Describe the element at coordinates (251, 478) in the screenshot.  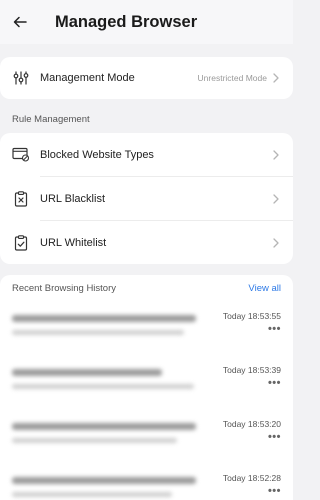
I see `history-time: Today 18:52:28` at that location.